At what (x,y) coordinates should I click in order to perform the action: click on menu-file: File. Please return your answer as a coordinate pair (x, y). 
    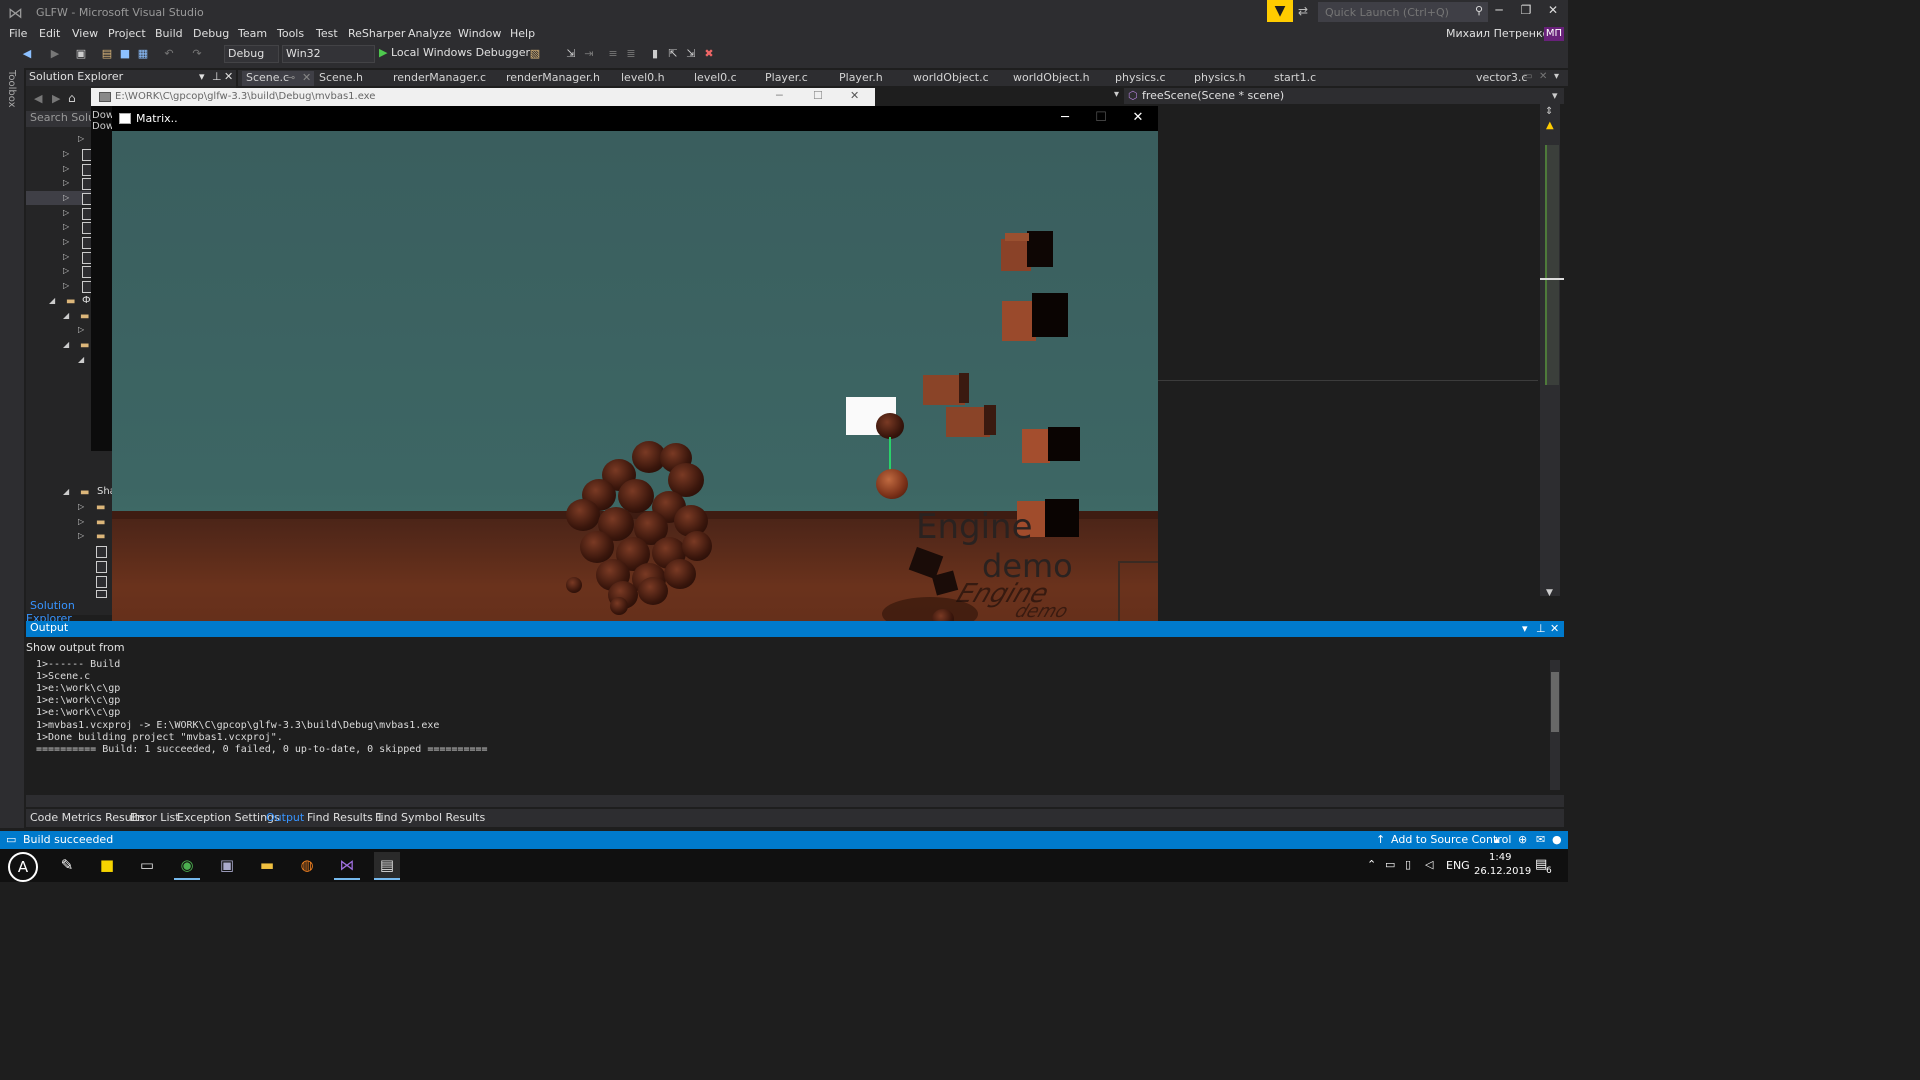
    Looking at the image, I should click on (18, 33).